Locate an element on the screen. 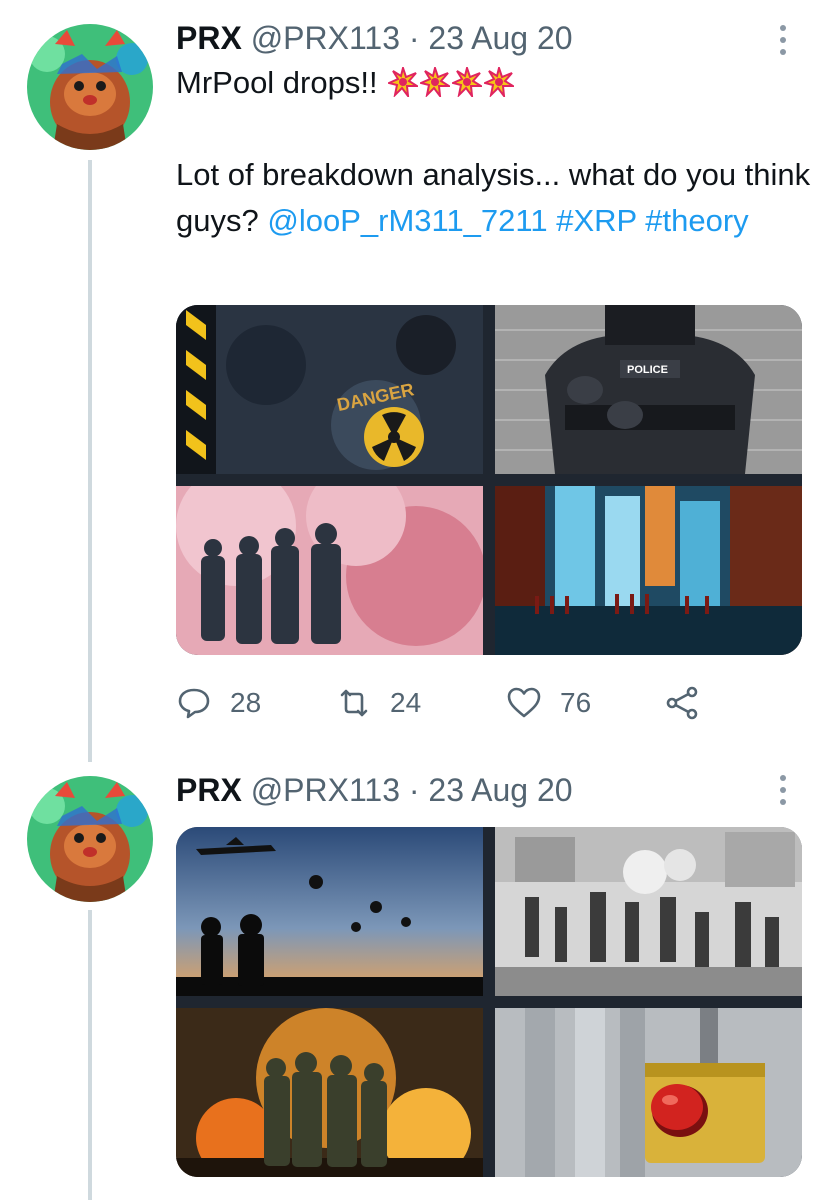 This screenshot has width=830, height=1200. tweet-actions: 28 24 76 is located at coordinates (456, 703).